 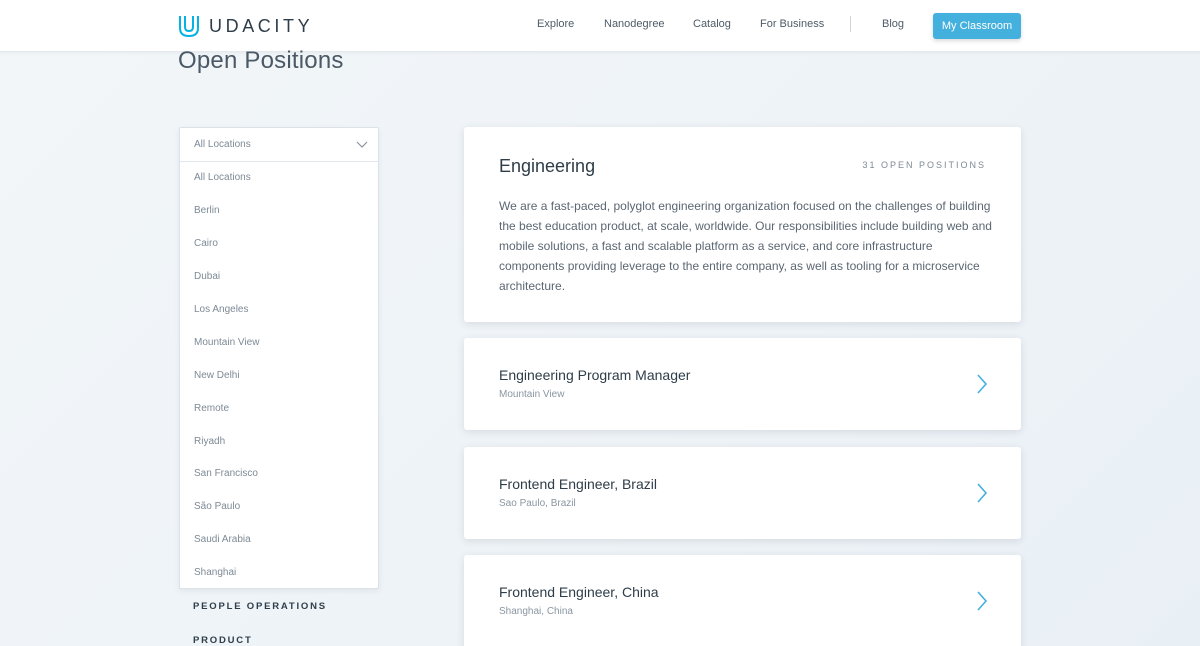 What do you see at coordinates (634, 24) in the screenshot?
I see `nav-nanodegree: Nanodegree` at bounding box center [634, 24].